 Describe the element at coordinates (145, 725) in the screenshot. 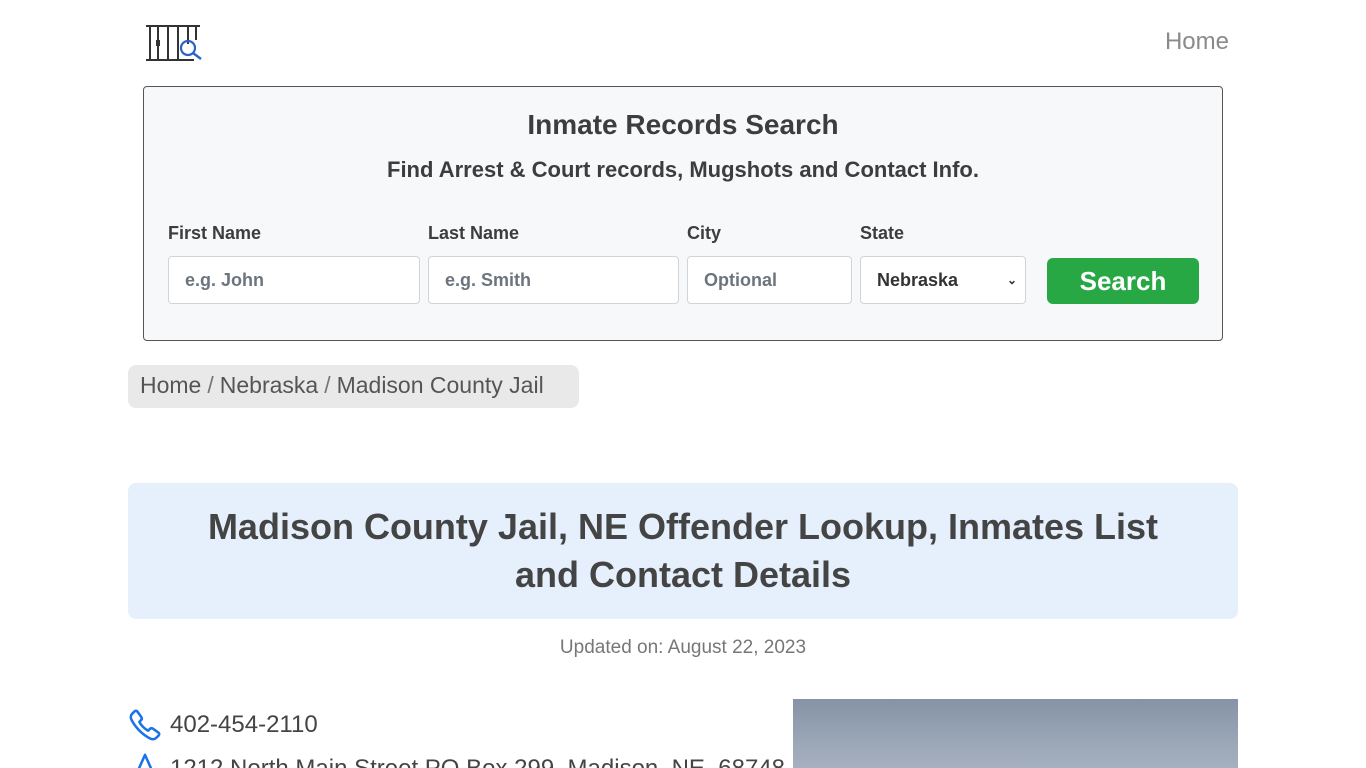

I see `phone-icon` at that location.